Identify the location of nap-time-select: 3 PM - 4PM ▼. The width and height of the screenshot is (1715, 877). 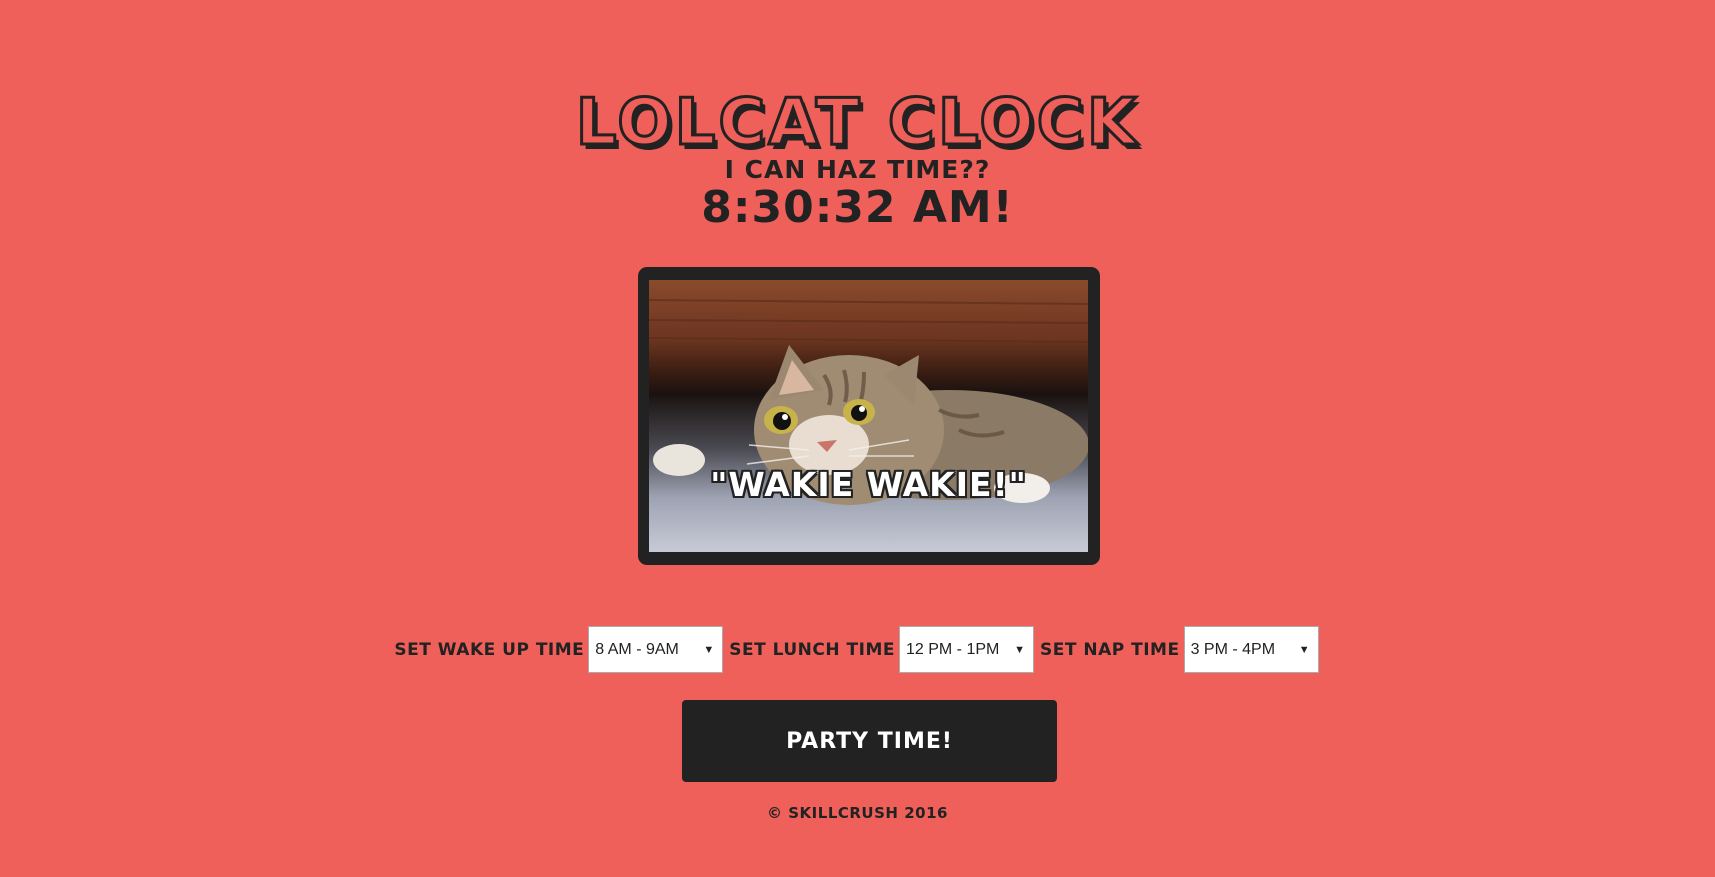
(1251, 649).